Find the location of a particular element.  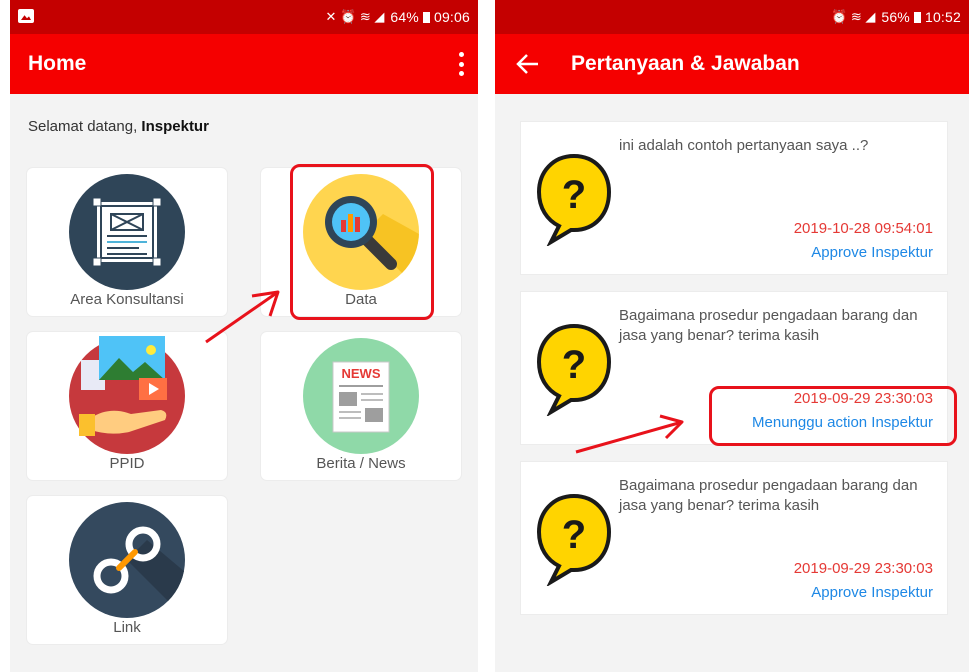

news-badge: NEWS is located at coordinates (361, 373).